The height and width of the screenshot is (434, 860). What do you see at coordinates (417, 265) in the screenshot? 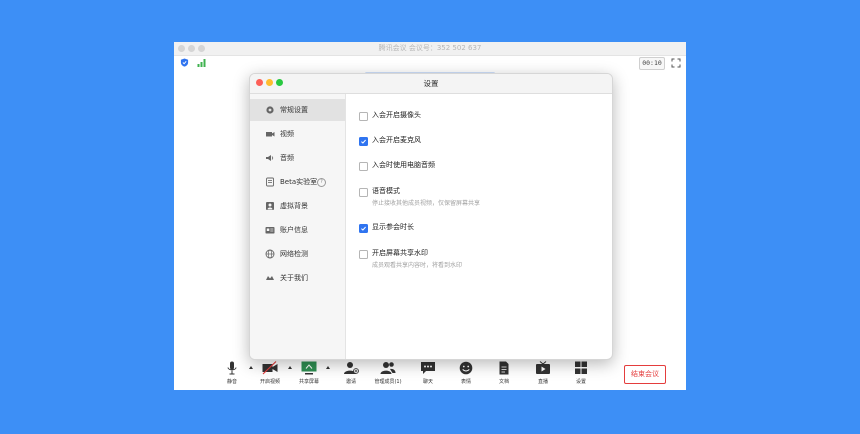
I see `option-description: 成员观看共享内容时，将看到水印` at bounding box center [417, 265].